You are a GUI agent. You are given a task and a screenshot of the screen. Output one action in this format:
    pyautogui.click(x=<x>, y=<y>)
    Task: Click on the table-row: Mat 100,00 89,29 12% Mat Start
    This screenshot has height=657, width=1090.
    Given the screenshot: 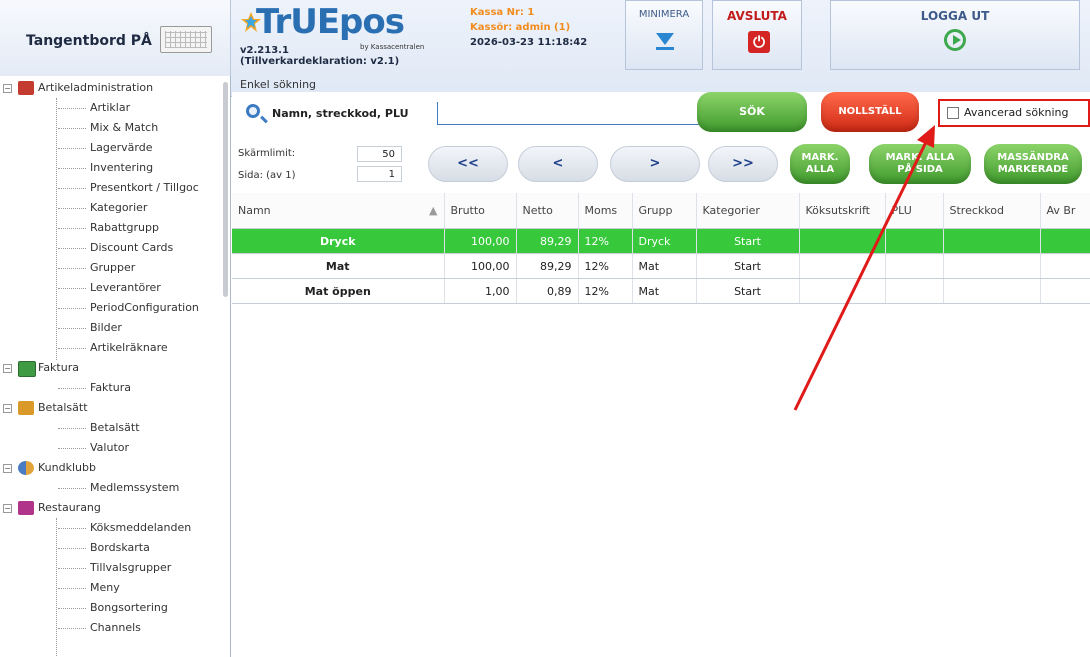 What is the action you would take?
    pyautogui.click(x=661, y=266)
    